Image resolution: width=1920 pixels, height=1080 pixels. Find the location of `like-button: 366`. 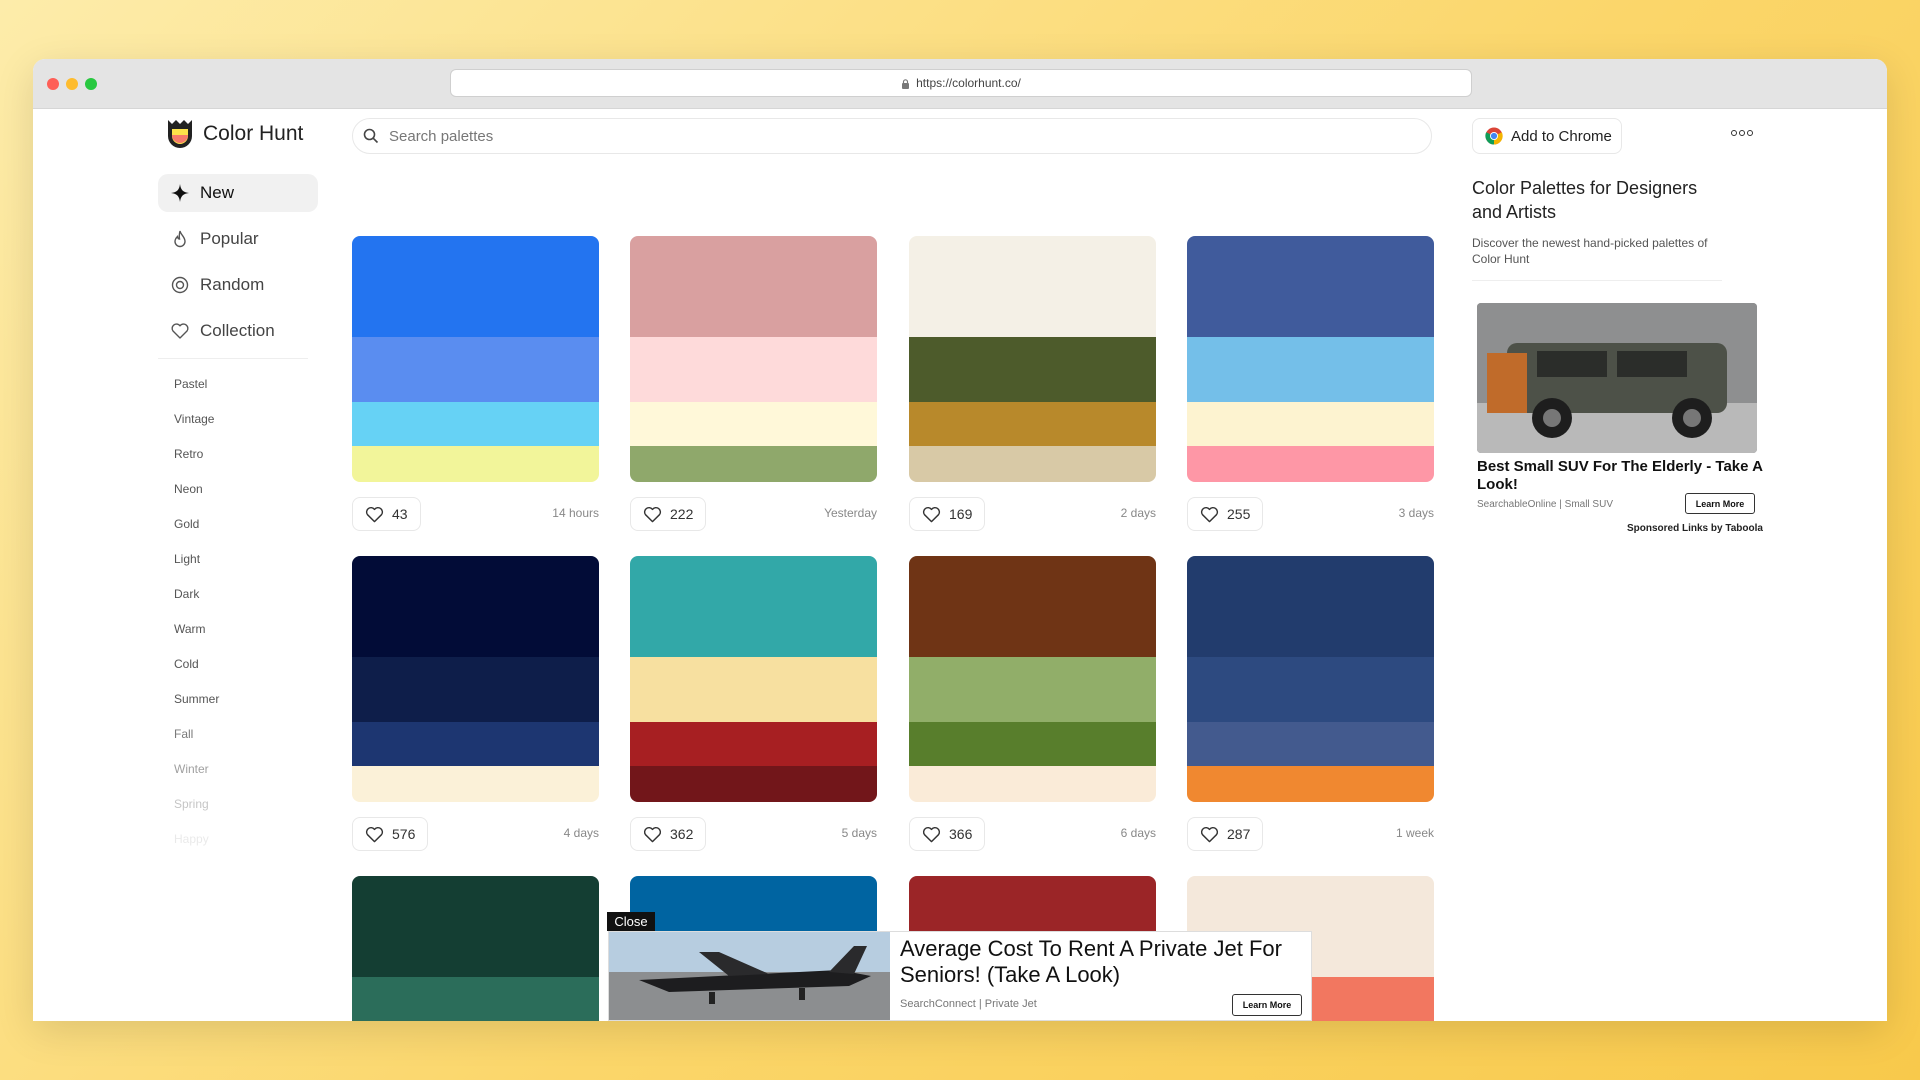

like-button: 366 is located at coordinates (947, 834).